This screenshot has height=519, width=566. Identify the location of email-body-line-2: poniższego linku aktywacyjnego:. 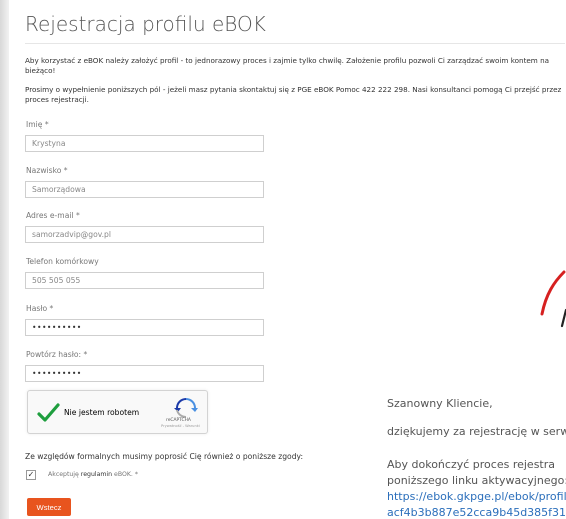
(476, 480).